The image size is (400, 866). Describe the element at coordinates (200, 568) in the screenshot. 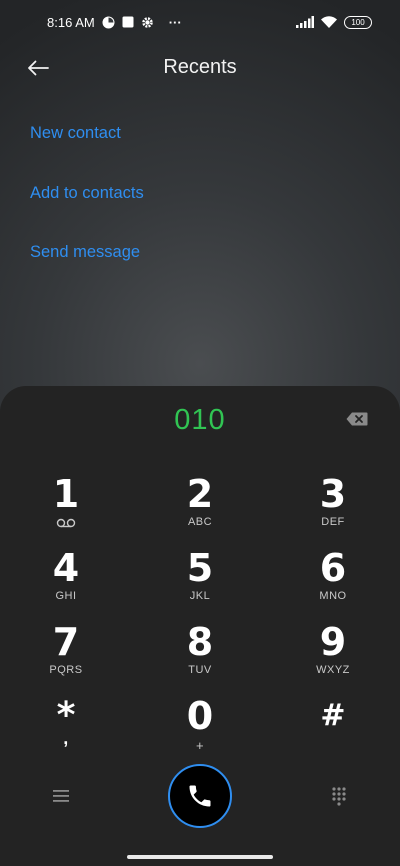

I see `key-digit: 5` at that location.